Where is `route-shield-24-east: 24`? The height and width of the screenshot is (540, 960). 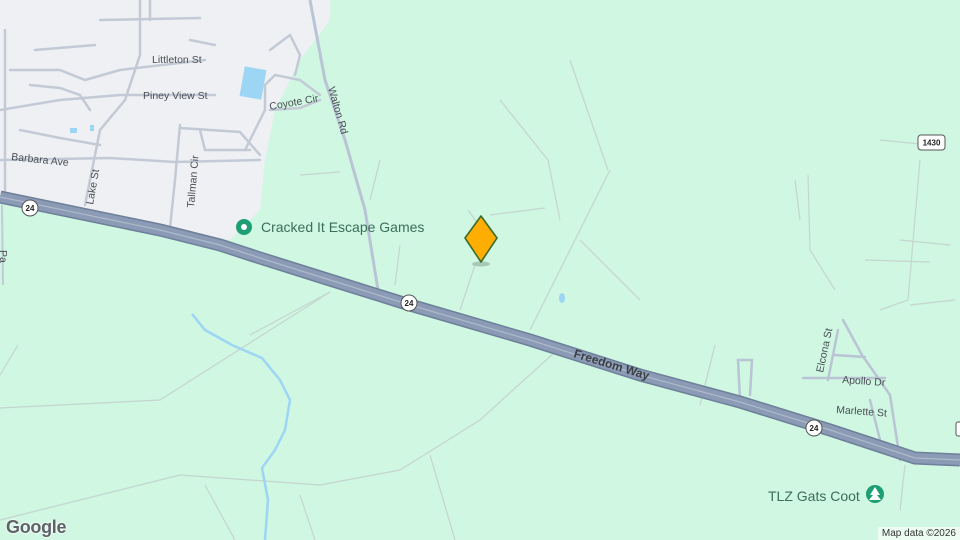 route-shield-24-east: 24 is located at coordinates (814, 428).